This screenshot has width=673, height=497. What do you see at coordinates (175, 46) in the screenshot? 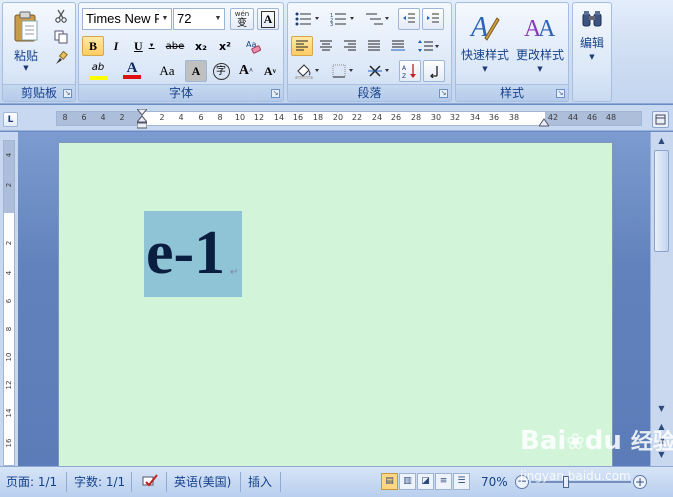
I see `strikethrough-button: abe` at bounding box center [175, 46].